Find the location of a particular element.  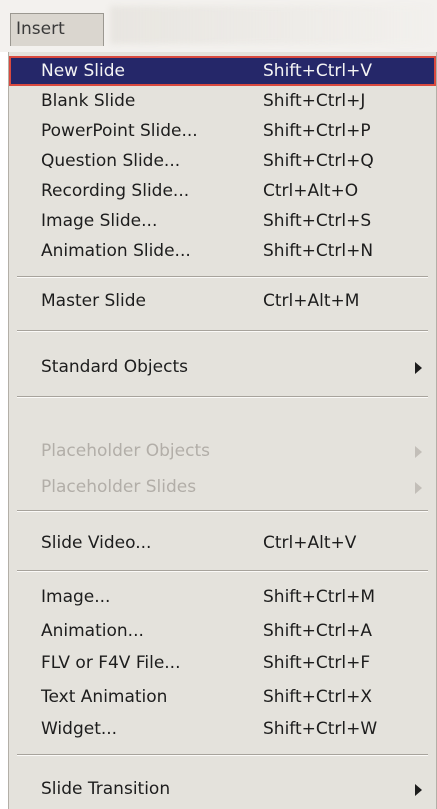

menu-item-shortcut: Ctrl+Alt+O is located at coordinates (311, 191).